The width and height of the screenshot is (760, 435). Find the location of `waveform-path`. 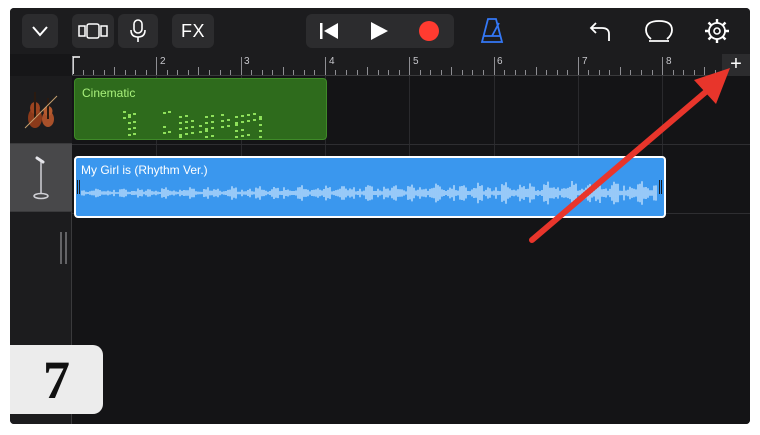

waveform-path is located at coordinates (369, 193).